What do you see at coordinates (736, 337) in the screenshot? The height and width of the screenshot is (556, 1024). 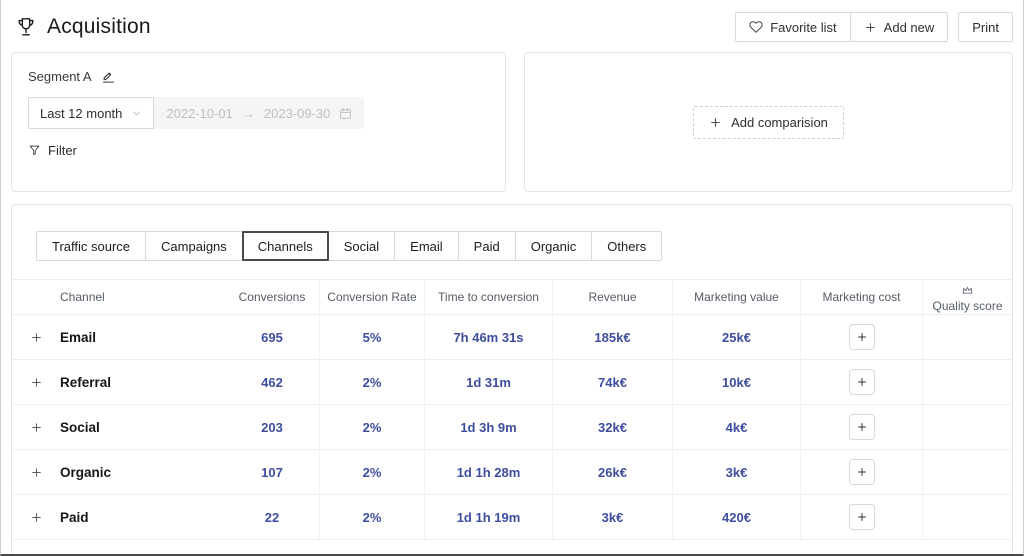 I see `marketing-value-cell: 25k€` at bounding box center [736, 337].